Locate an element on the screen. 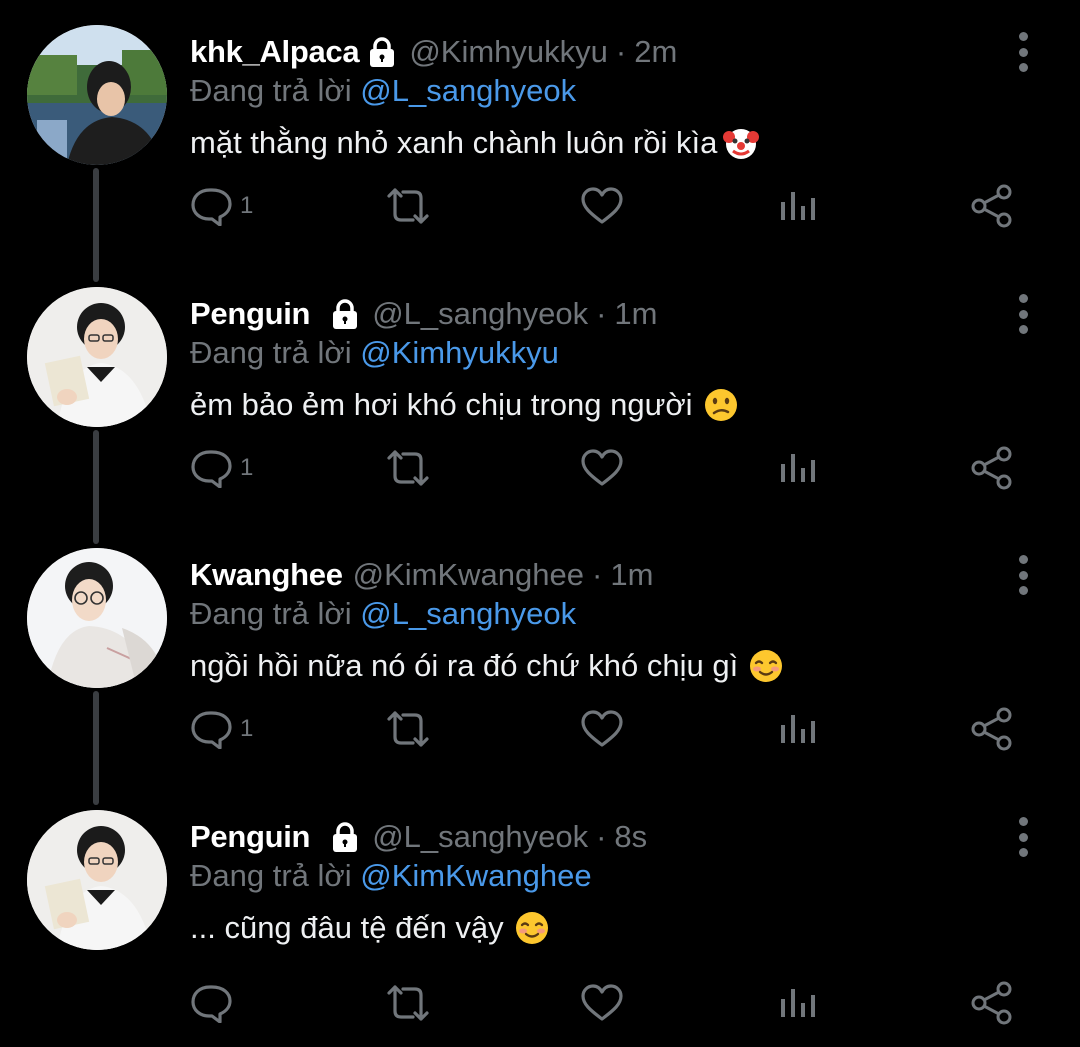 The height and width of the screenshot is (1047, 1080). confused-face-emoji is located at coordinates (721, 405).